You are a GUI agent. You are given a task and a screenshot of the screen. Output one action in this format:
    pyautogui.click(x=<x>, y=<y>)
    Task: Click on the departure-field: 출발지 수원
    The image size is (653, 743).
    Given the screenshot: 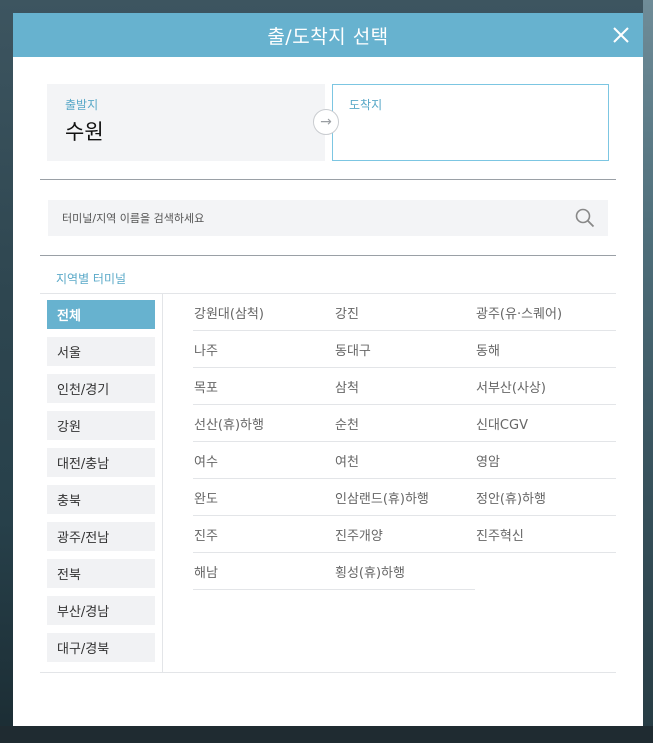 What is the action you would take?
    pyautogui.click(x=186, y=122)
    